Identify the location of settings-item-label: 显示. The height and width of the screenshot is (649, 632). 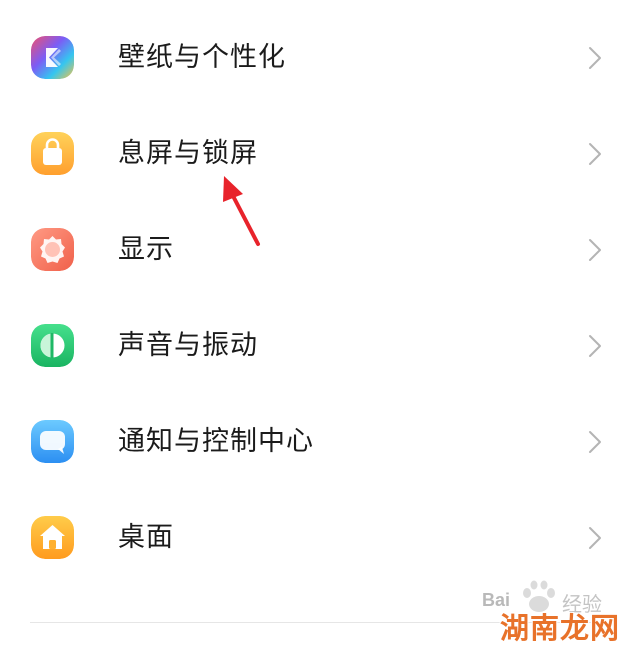
(146, 249).